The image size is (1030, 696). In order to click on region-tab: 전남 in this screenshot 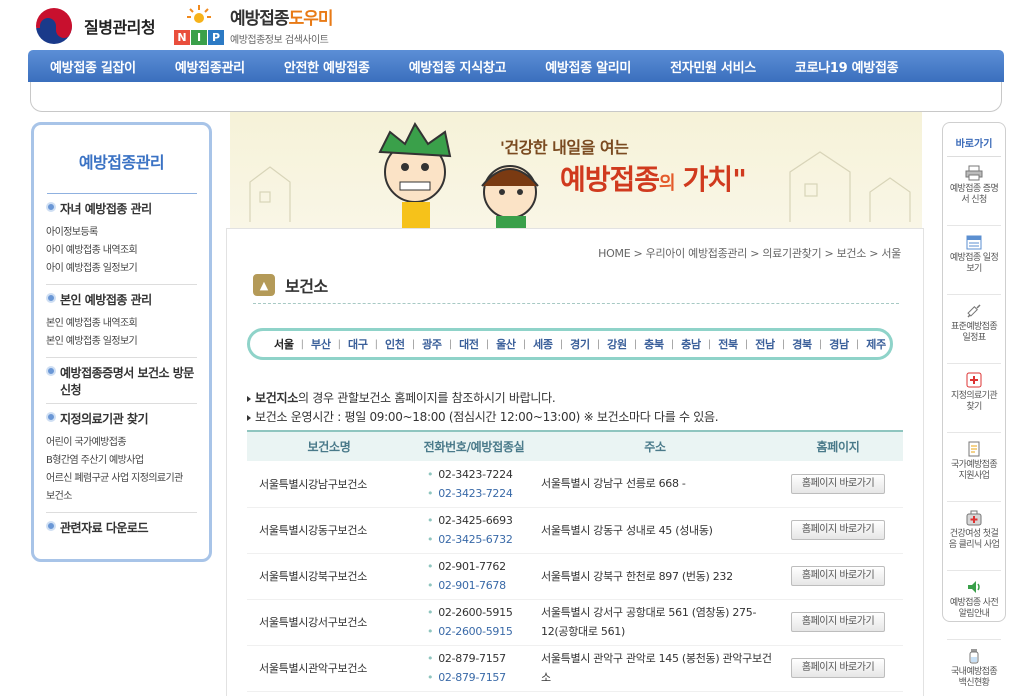, I will do `click(765, 344)`.